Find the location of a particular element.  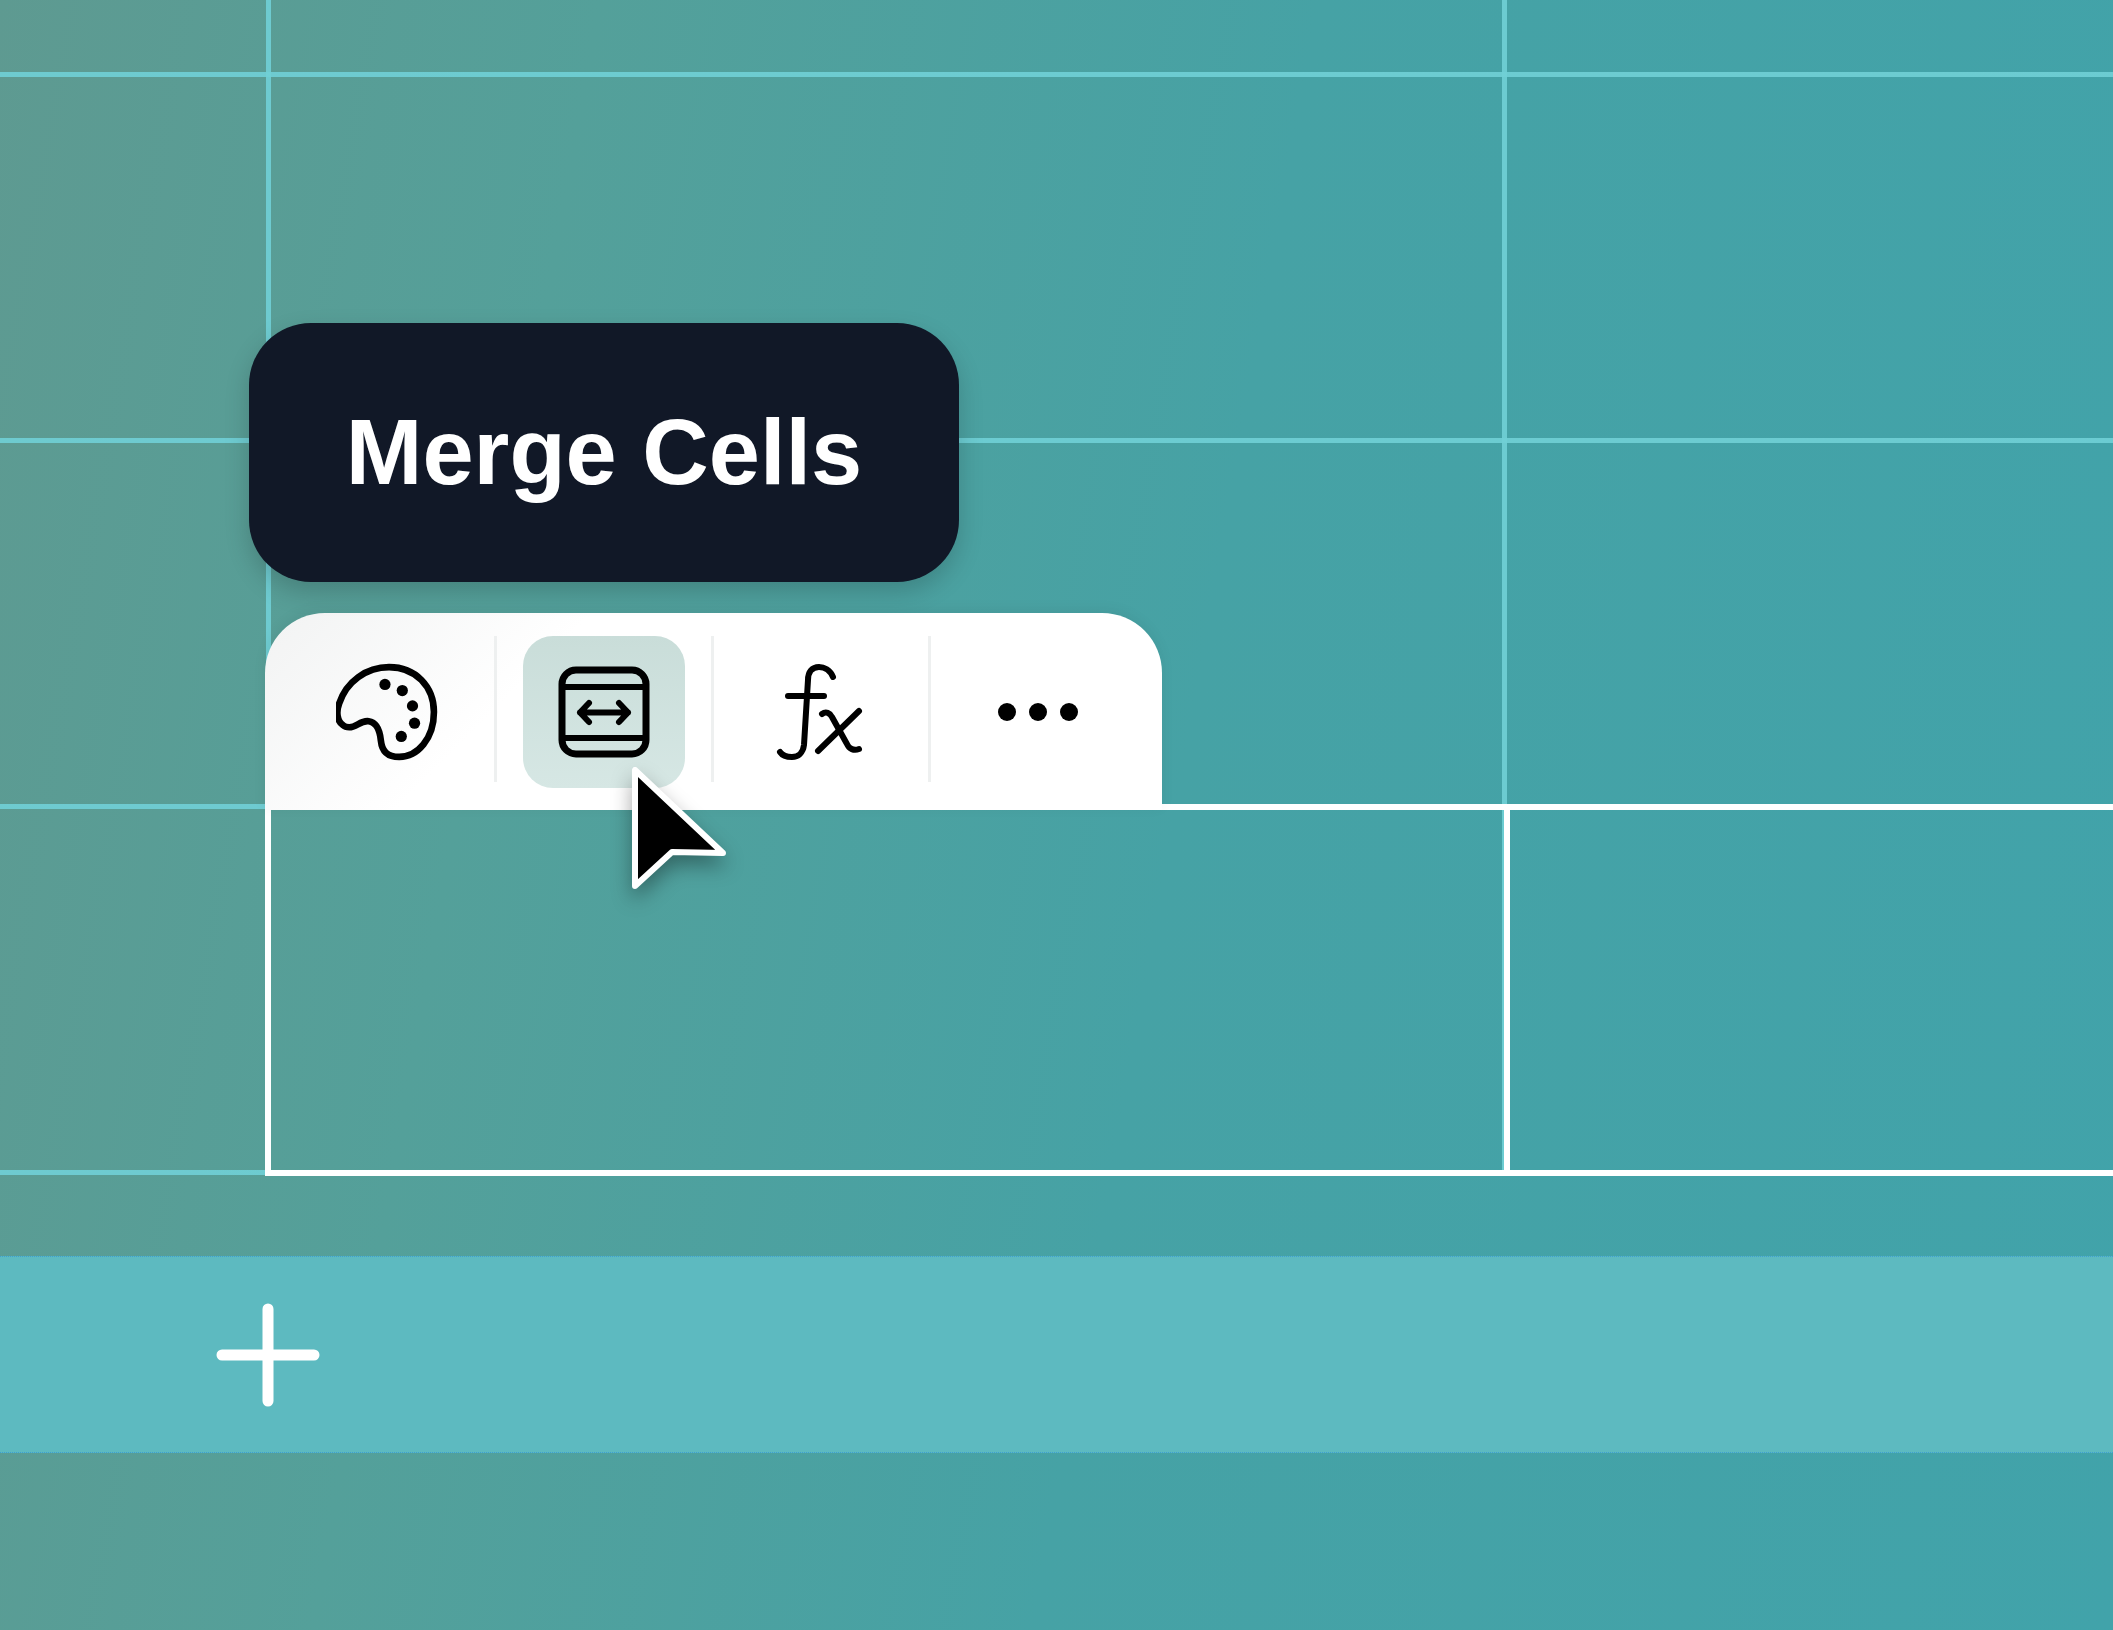

more-icon is located at coordinates (1038, 712).